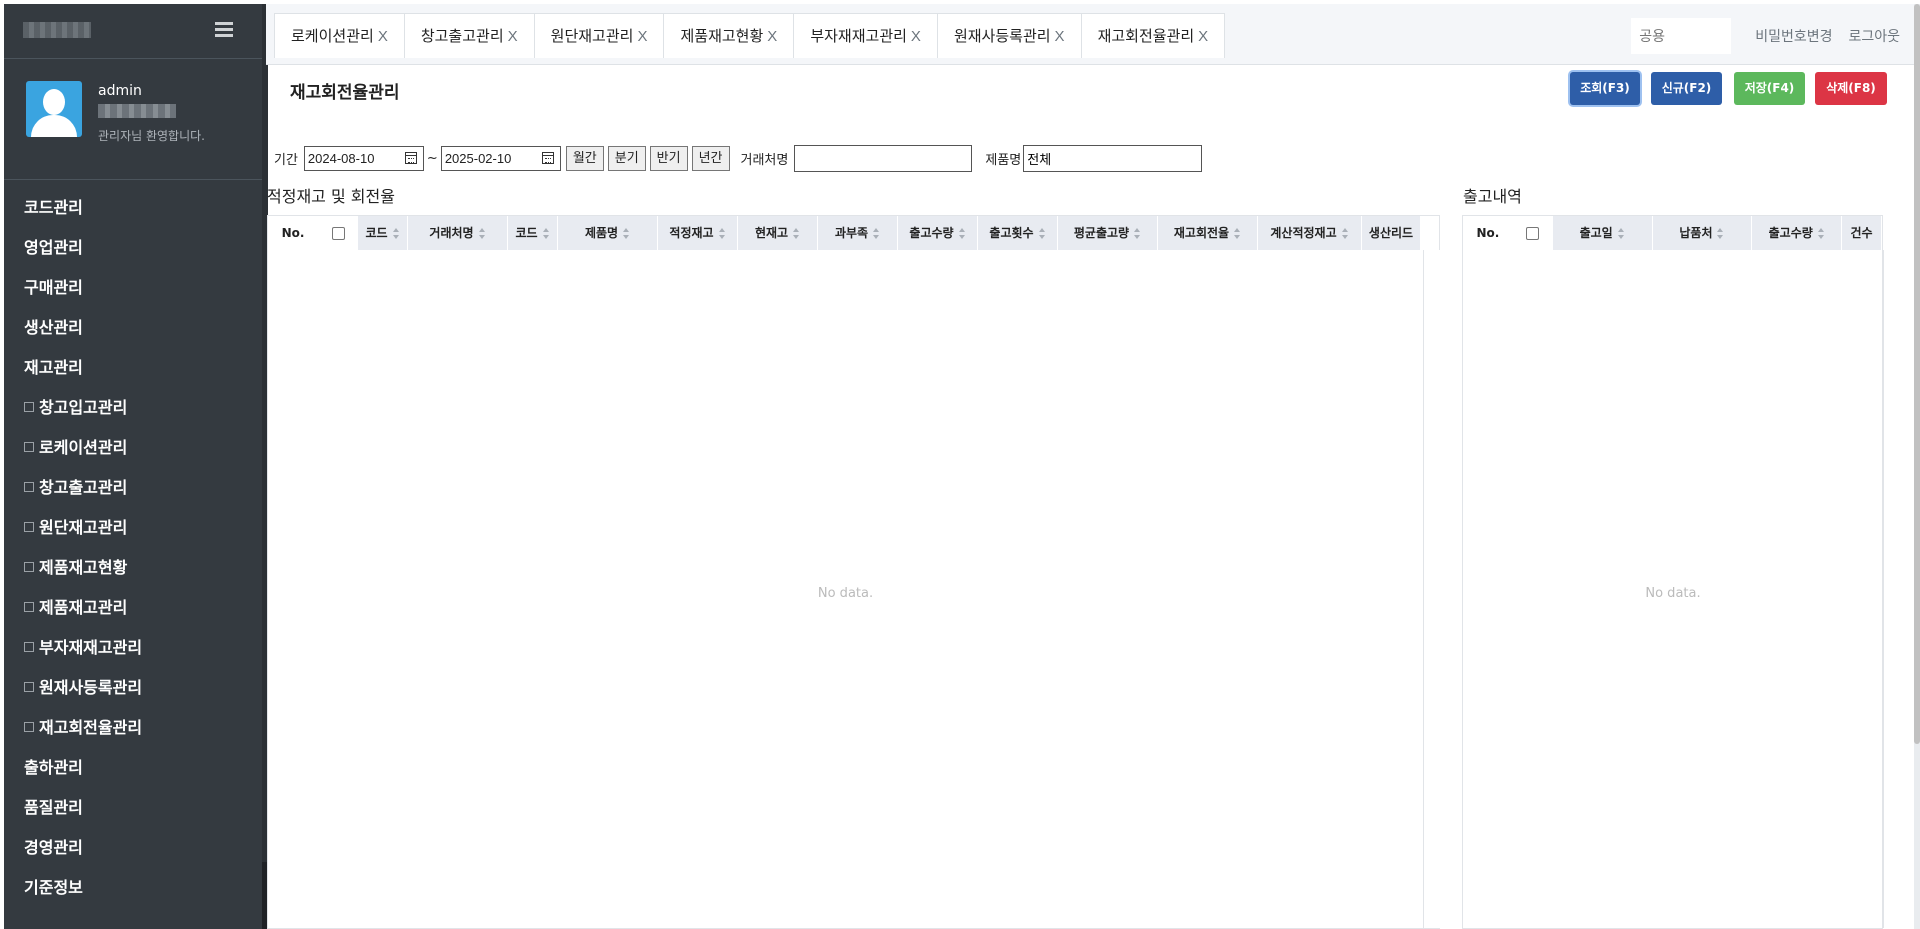 This screenshot has width=1920, height=929. I want to click on brand-logo, so click(57, 30).